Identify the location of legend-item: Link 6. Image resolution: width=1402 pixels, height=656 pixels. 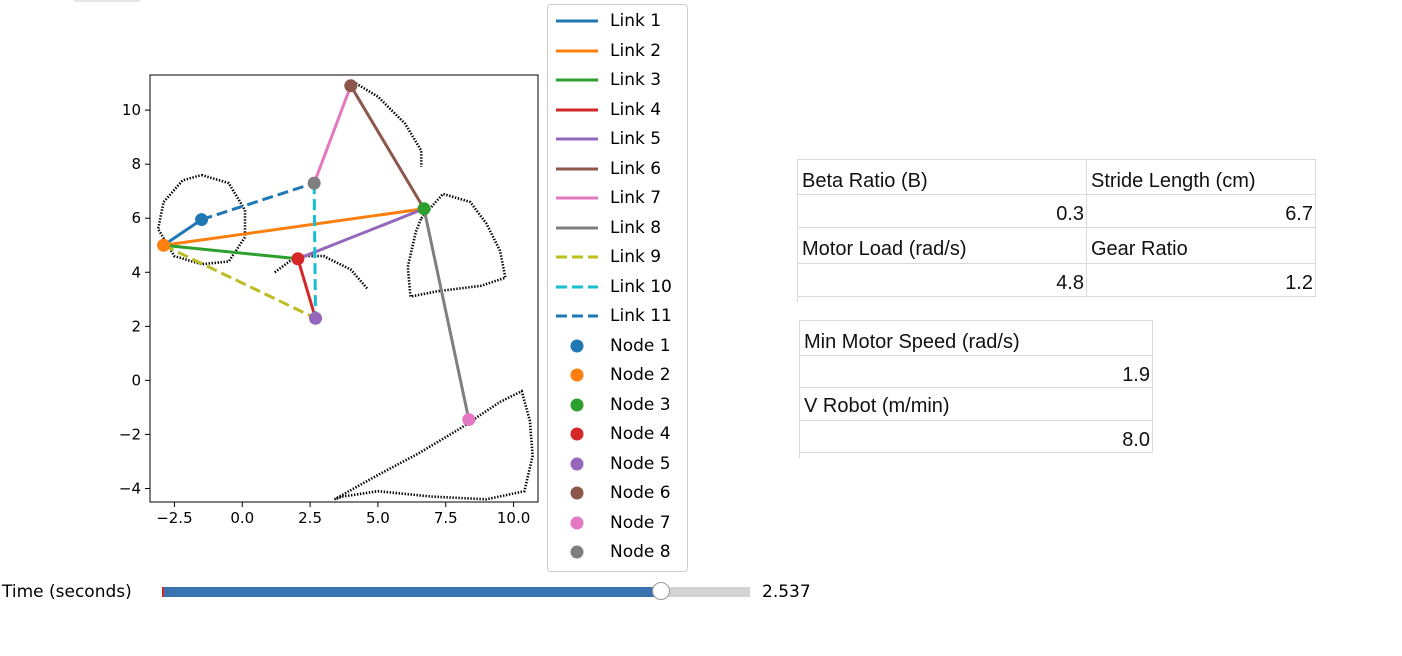
(618, 169).